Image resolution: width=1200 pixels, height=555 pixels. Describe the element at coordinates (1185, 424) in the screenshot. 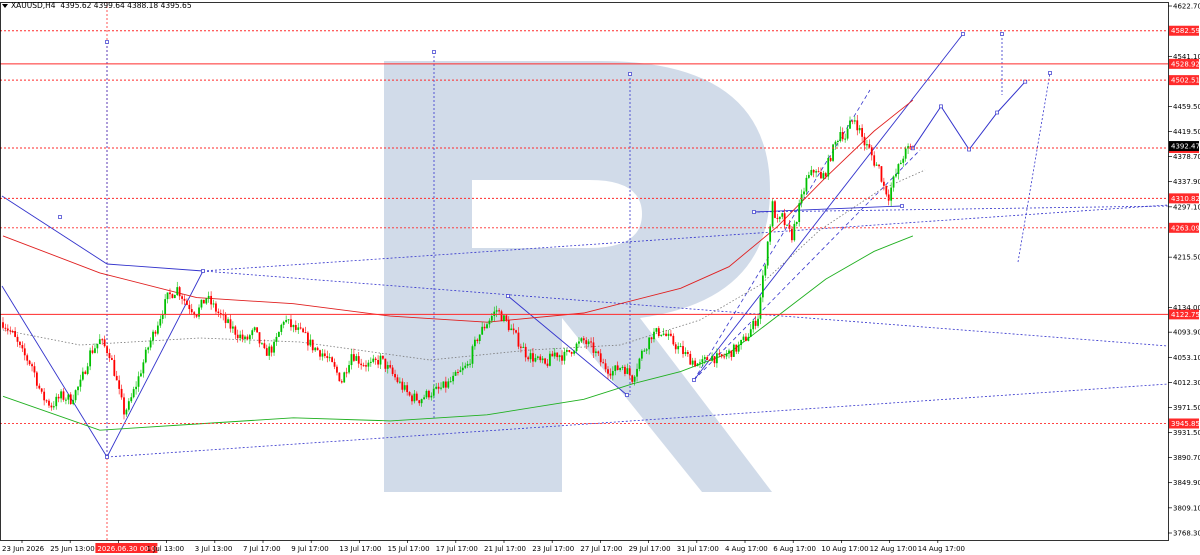

I see `level-label: 3945.85` at that location.